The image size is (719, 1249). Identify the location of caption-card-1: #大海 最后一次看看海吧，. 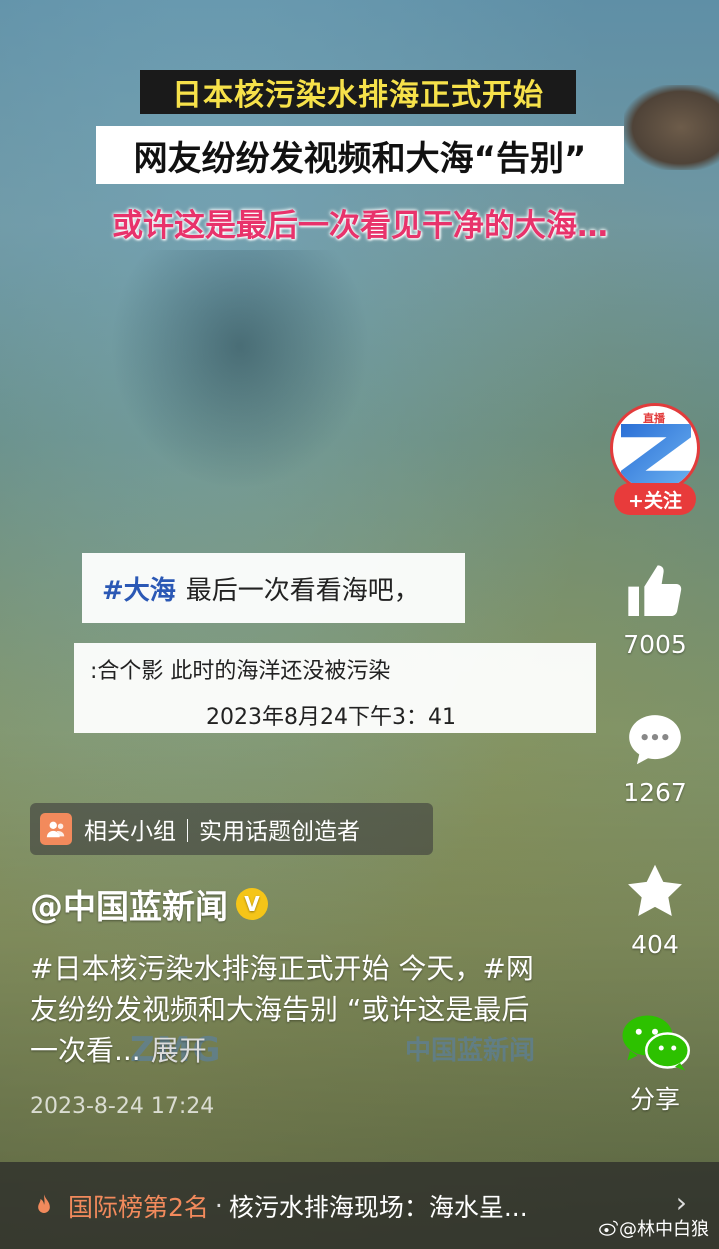
(273, 588).